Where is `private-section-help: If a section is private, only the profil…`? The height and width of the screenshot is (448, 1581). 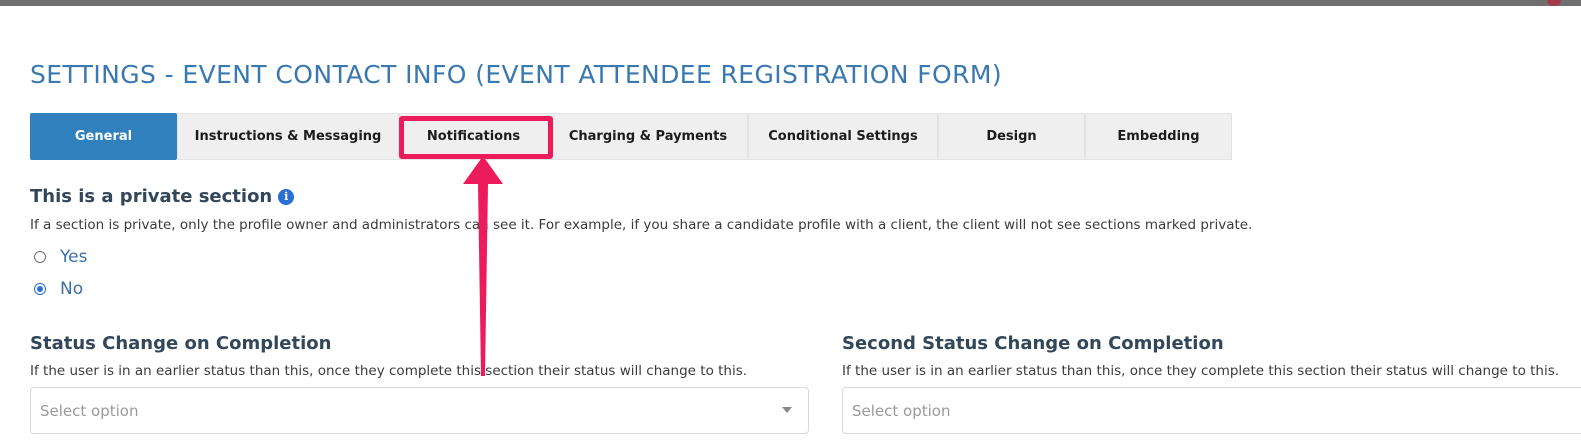
private-section-help: If a section is private, only the profil… is located at coordinates (641, 225).